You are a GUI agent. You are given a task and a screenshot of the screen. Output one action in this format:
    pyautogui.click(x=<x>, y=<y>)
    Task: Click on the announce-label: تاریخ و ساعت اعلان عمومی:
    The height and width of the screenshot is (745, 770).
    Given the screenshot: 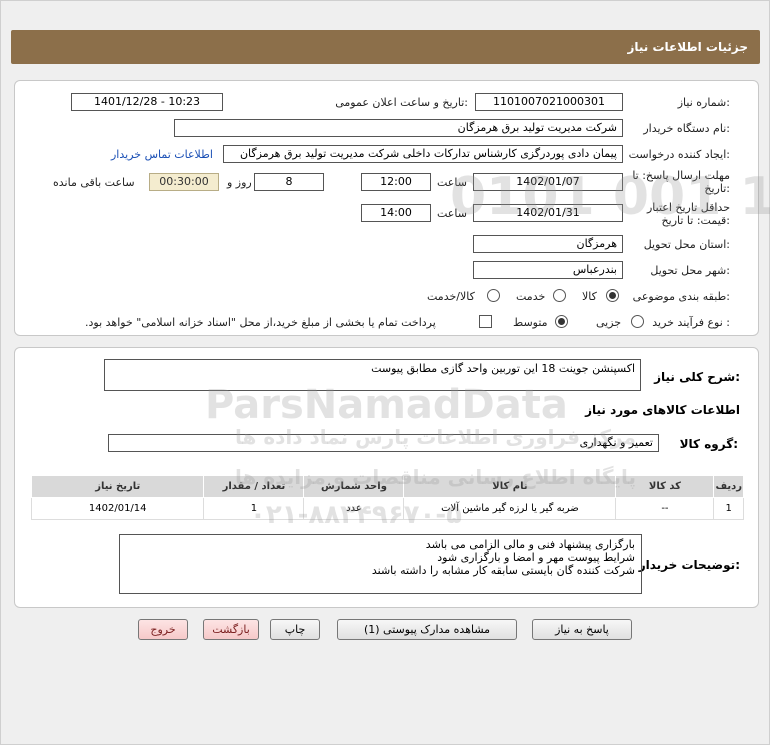 What is the action you would take?
    pyautogui.click(x=401, y=102)
    